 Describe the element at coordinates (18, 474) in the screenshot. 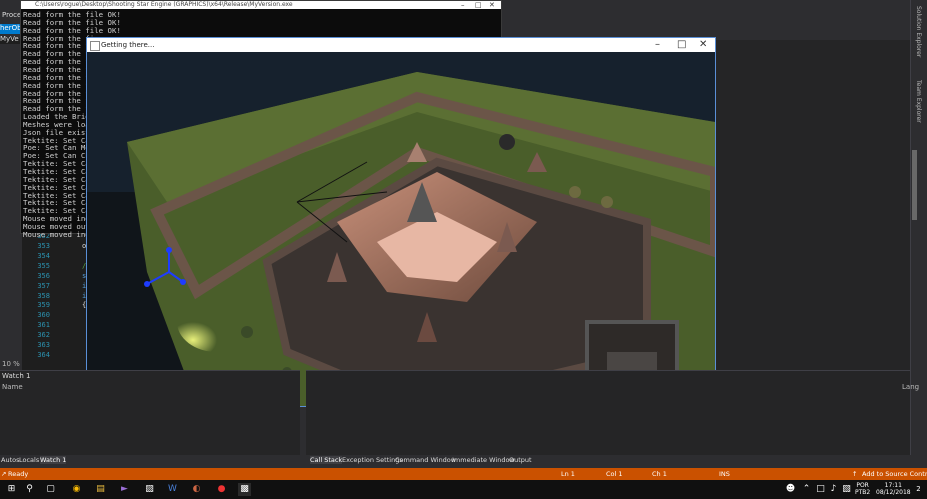

I see `status-ready: Ready` at that location.